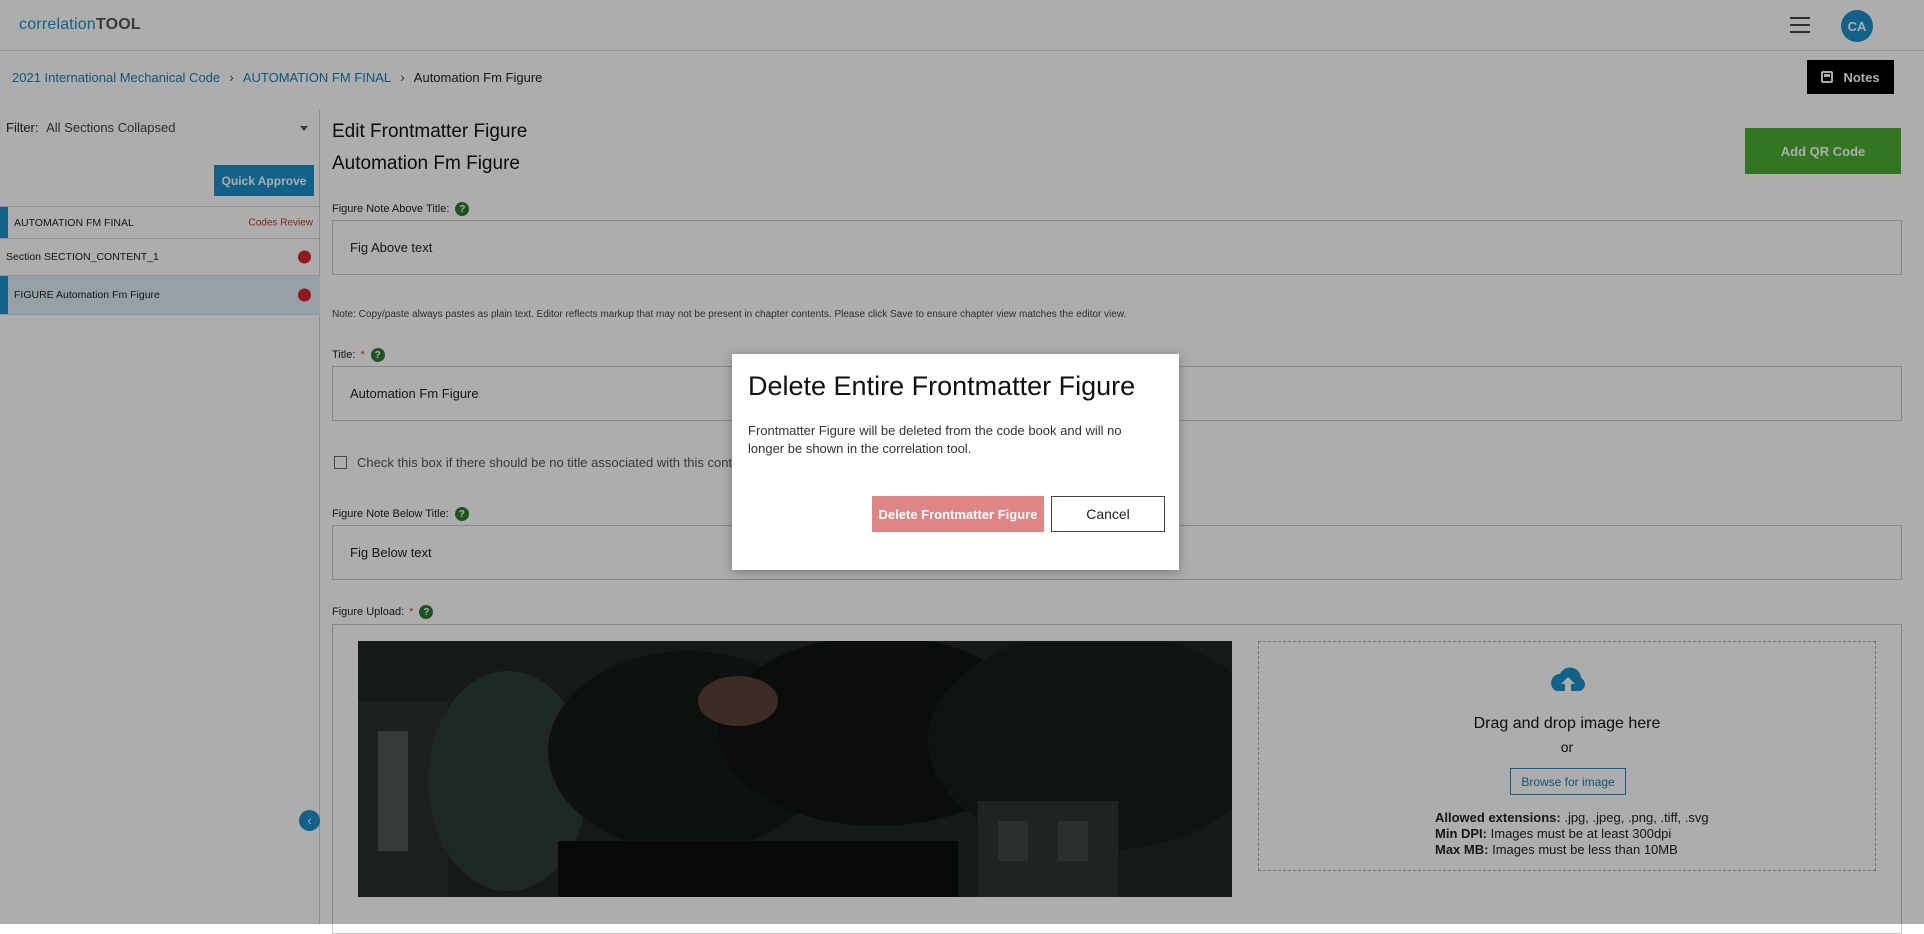 This screenshot has height=934, width=1924. Describe the element at coordinates (1108, 514) in the screenshot. I see `cancel-button: Cancel` at that location.